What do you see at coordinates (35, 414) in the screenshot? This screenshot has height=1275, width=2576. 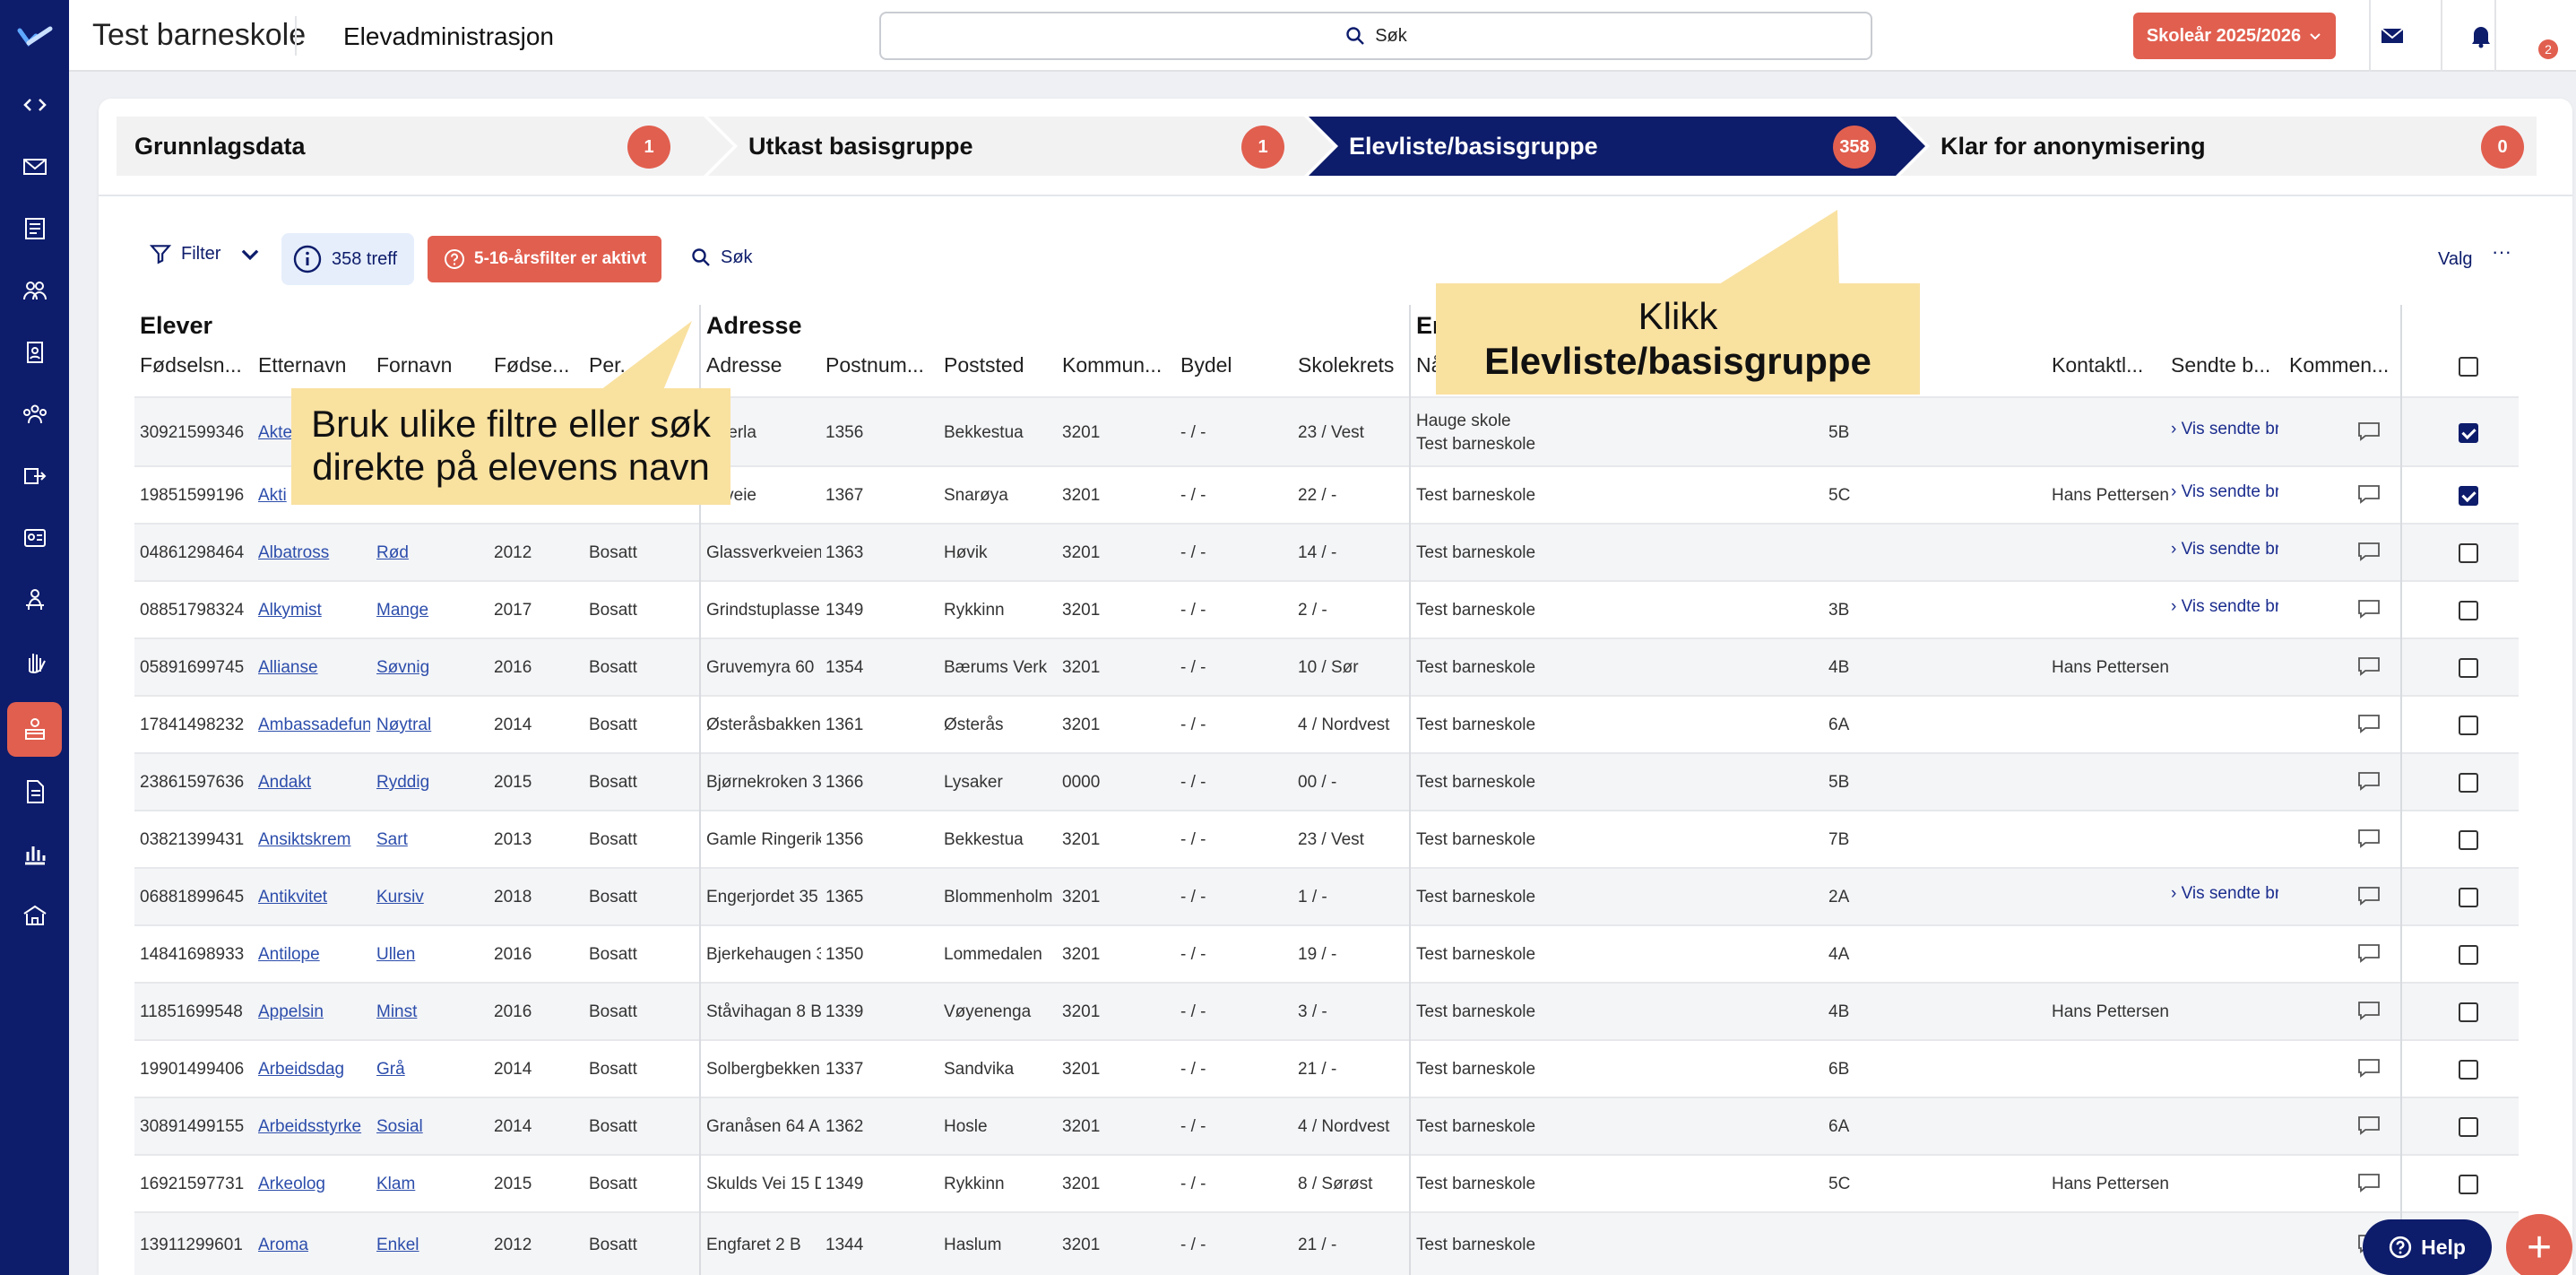 I see `group-icon` at bounding box center [35, 414].